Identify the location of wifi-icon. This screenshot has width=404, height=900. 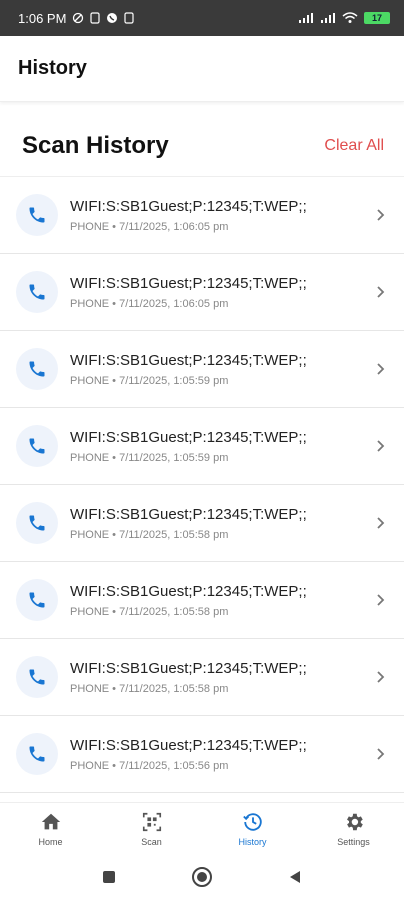
(350, 18).